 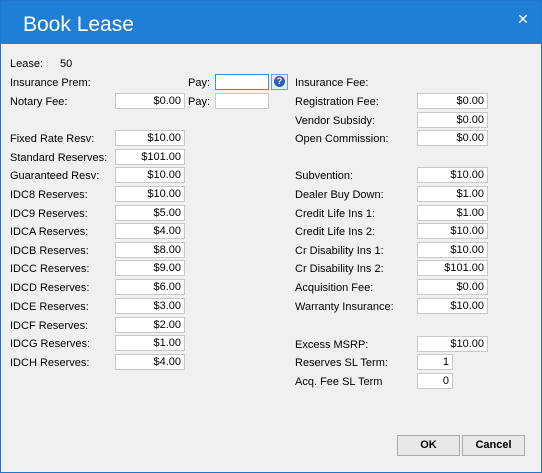 I want to click on pay-help-button: ?, so click(x=279, y=82).